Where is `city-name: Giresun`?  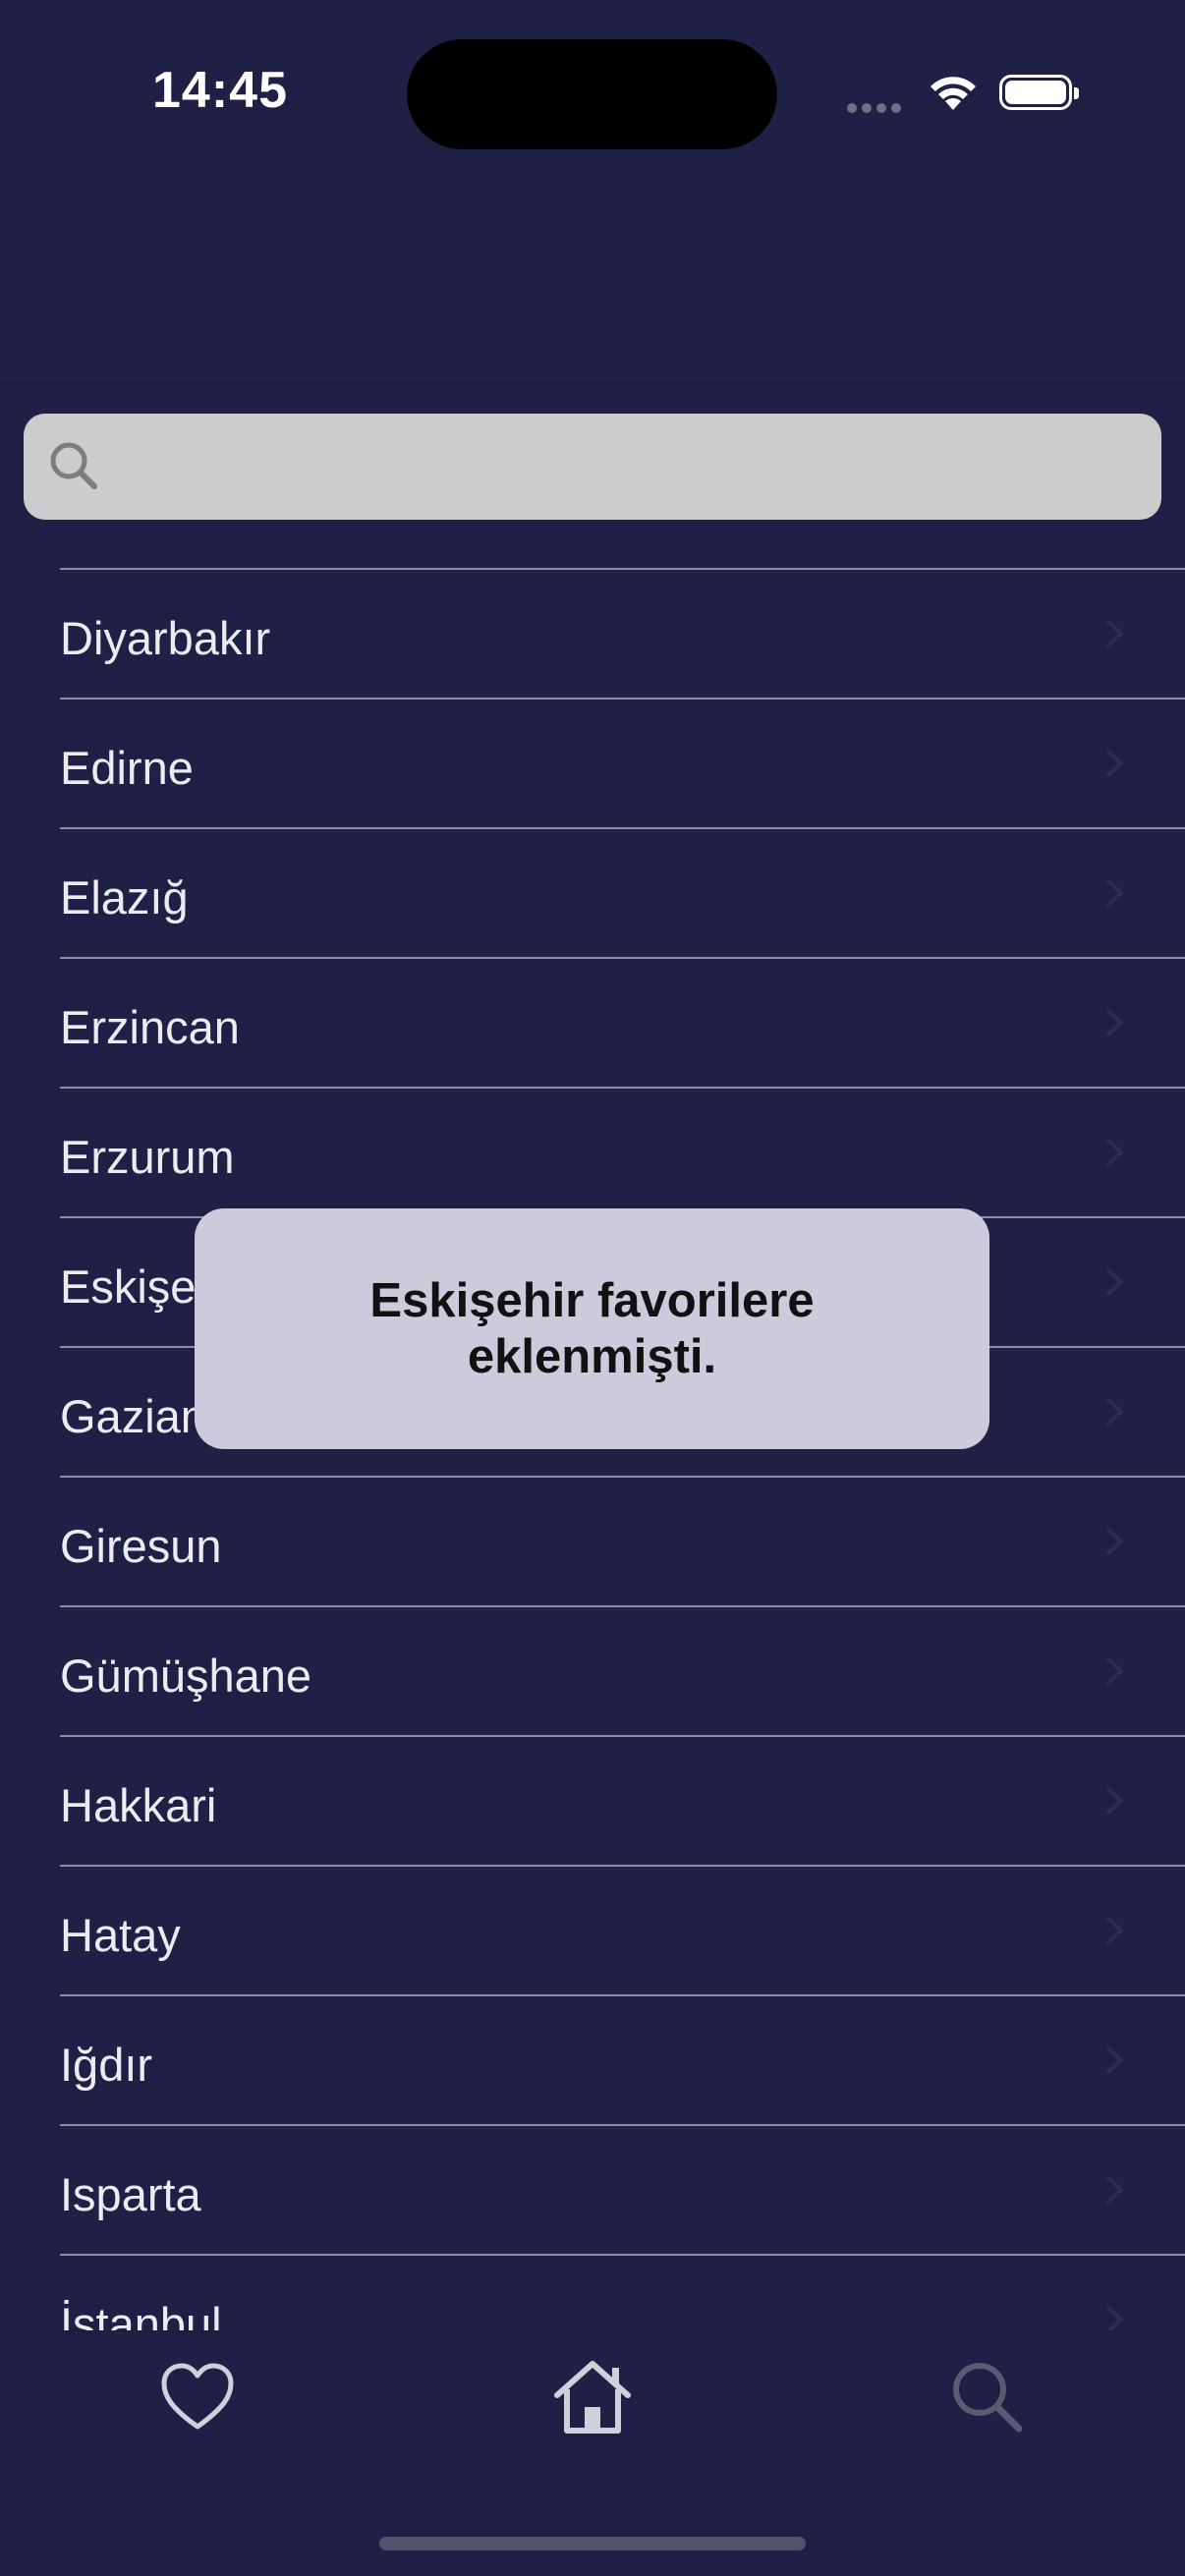
city-name: Giresun is located at coordinates (141, 1546).